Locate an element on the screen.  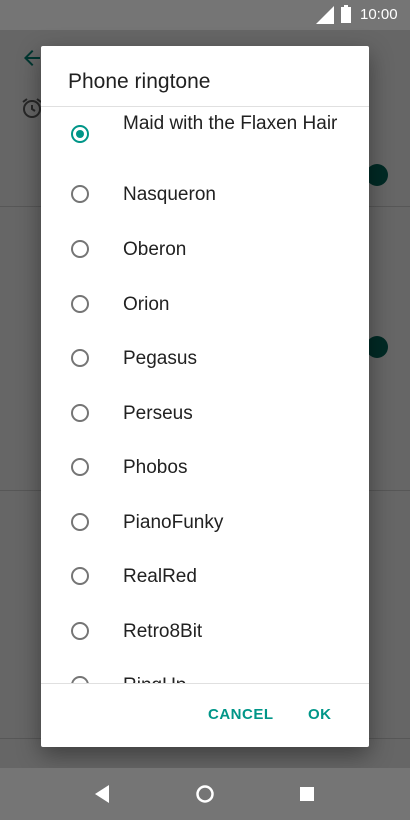
ringtone-item-maid-with-the-flaxen-hair: Maid with the Flaxen Hair is located at coordinates (205, 137).